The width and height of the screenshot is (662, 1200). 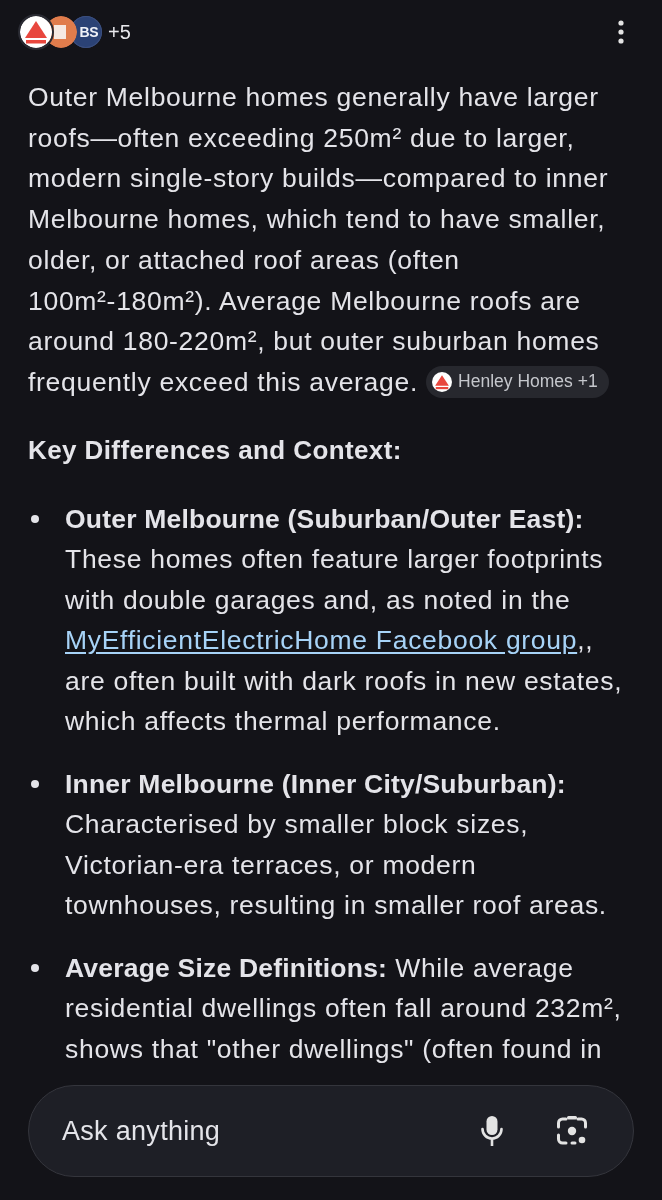 I want to click on prompt-bar: Ask anything, so click(x=331, y=1131).